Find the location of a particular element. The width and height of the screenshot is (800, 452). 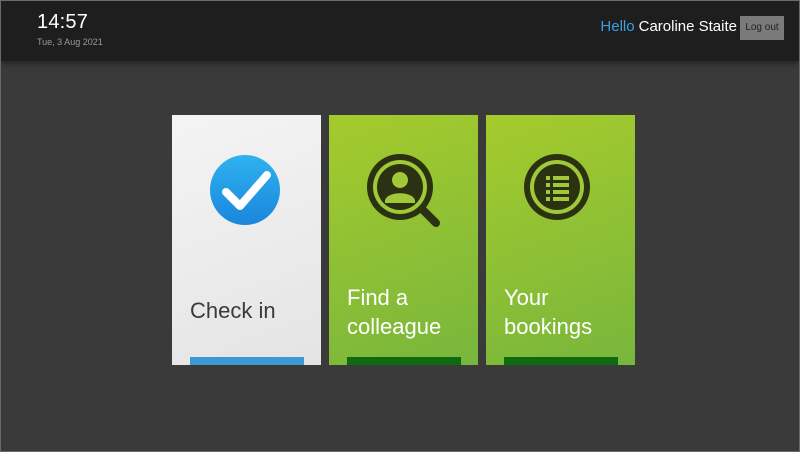

clock-time: 14:57 is located at coordinates (63, 22).